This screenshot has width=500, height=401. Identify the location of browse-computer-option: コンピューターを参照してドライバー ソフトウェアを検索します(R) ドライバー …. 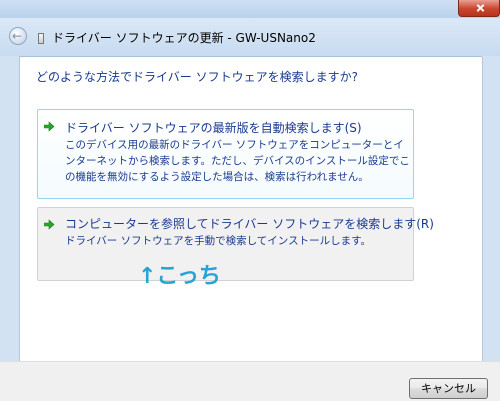
(235, 244).